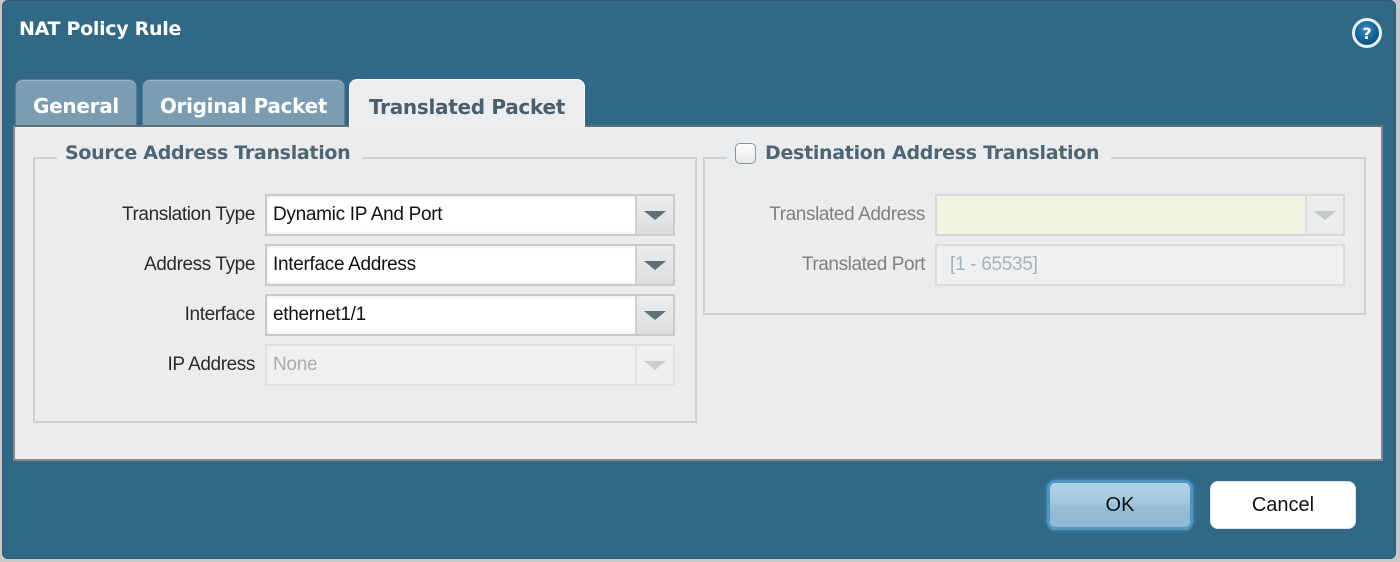  I want to click on source-address-translation-legend: Source Address Translation, so click(210, 153).